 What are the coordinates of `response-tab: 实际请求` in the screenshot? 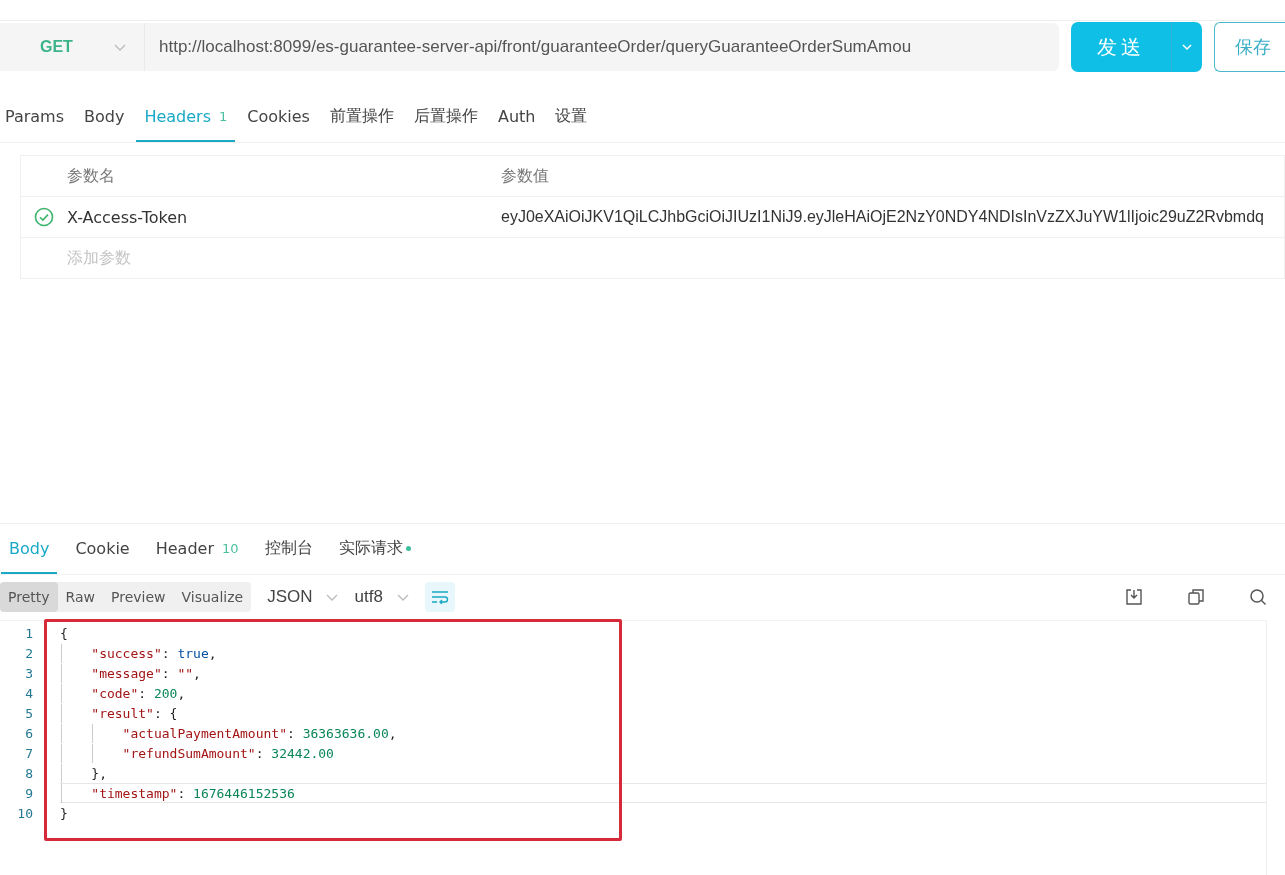 It's located at (374, 549).